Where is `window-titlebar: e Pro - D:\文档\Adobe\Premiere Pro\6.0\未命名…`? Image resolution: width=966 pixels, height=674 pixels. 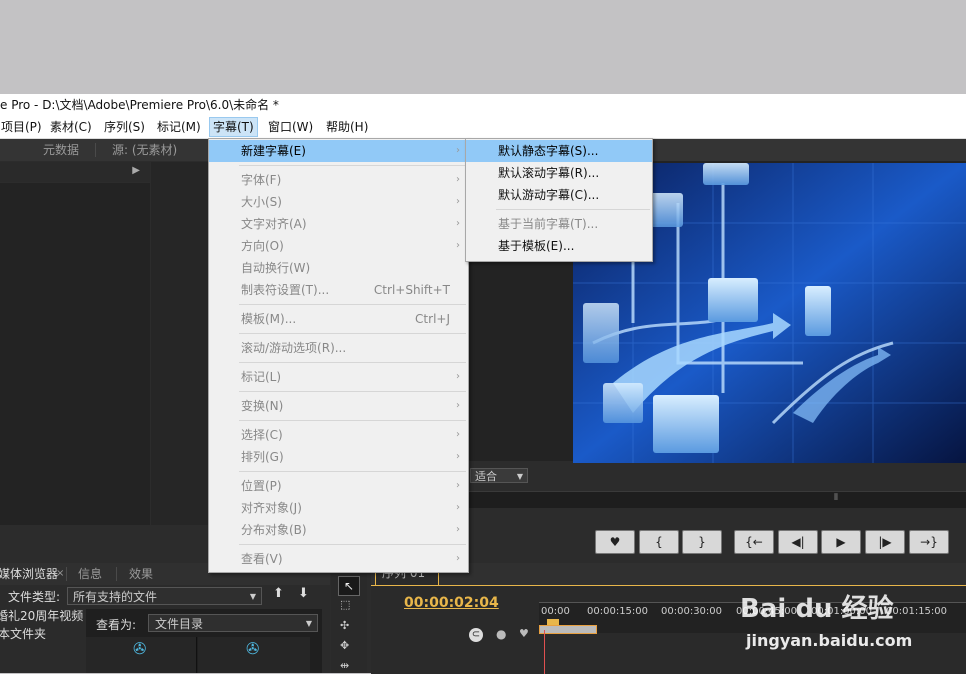 window-titlebar: e Pro - D:\文档\Adobe\Premiere Pro\6.0\未命名… is located at coordinates (483, 105).